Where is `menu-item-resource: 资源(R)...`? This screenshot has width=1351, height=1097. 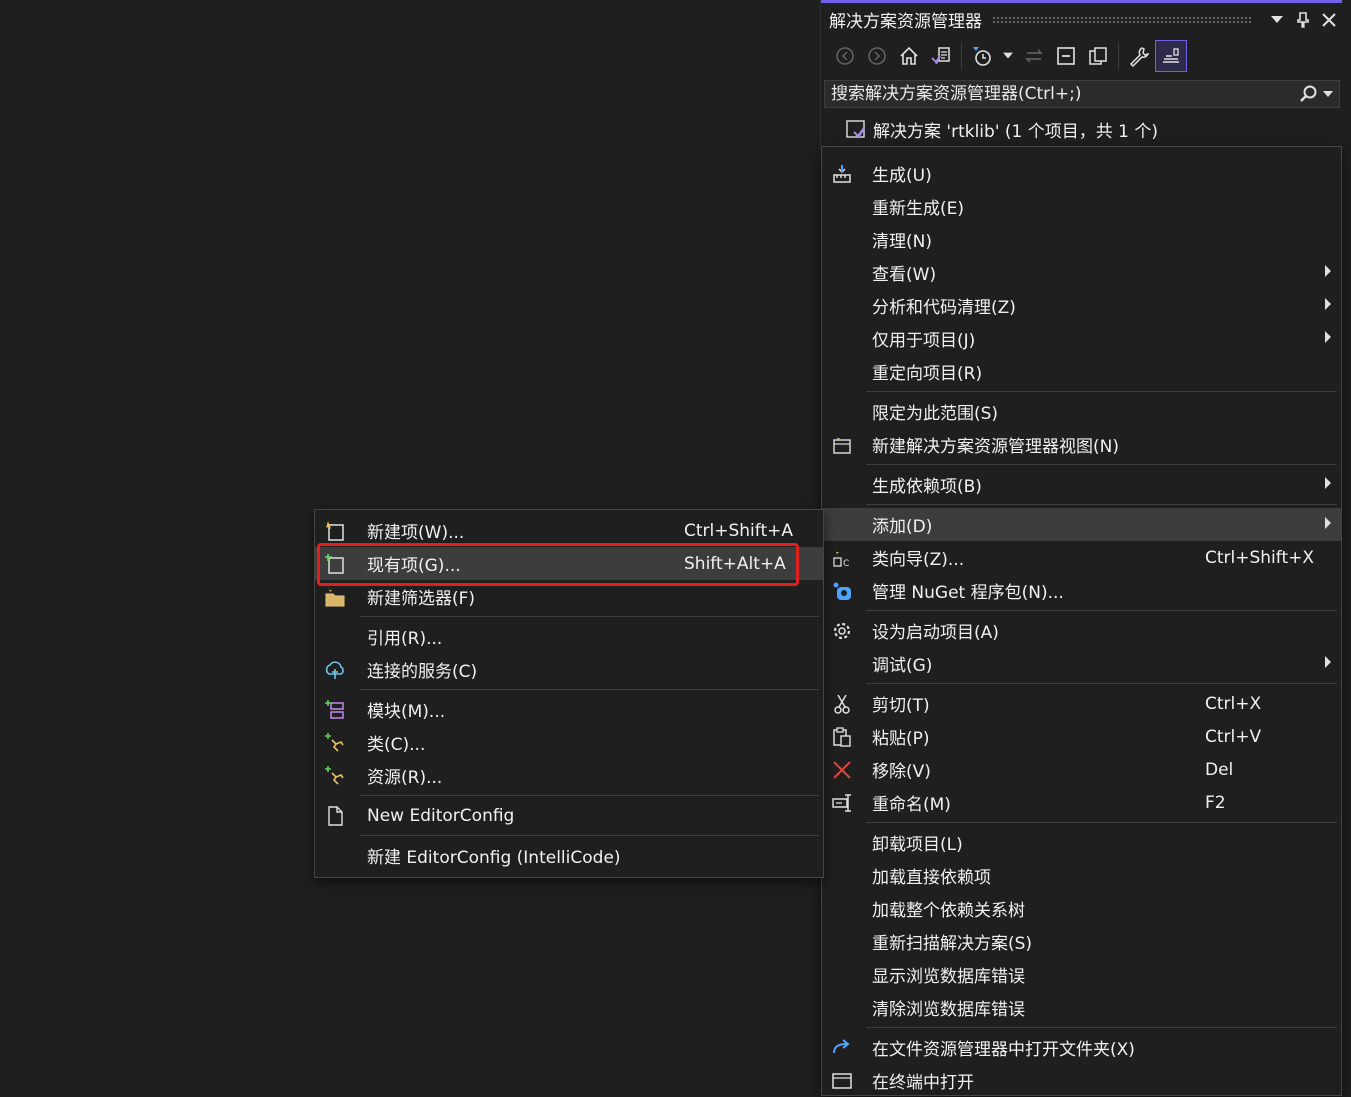 menu-item-resource: 资源(R)... is located at coordinates (569, 775).